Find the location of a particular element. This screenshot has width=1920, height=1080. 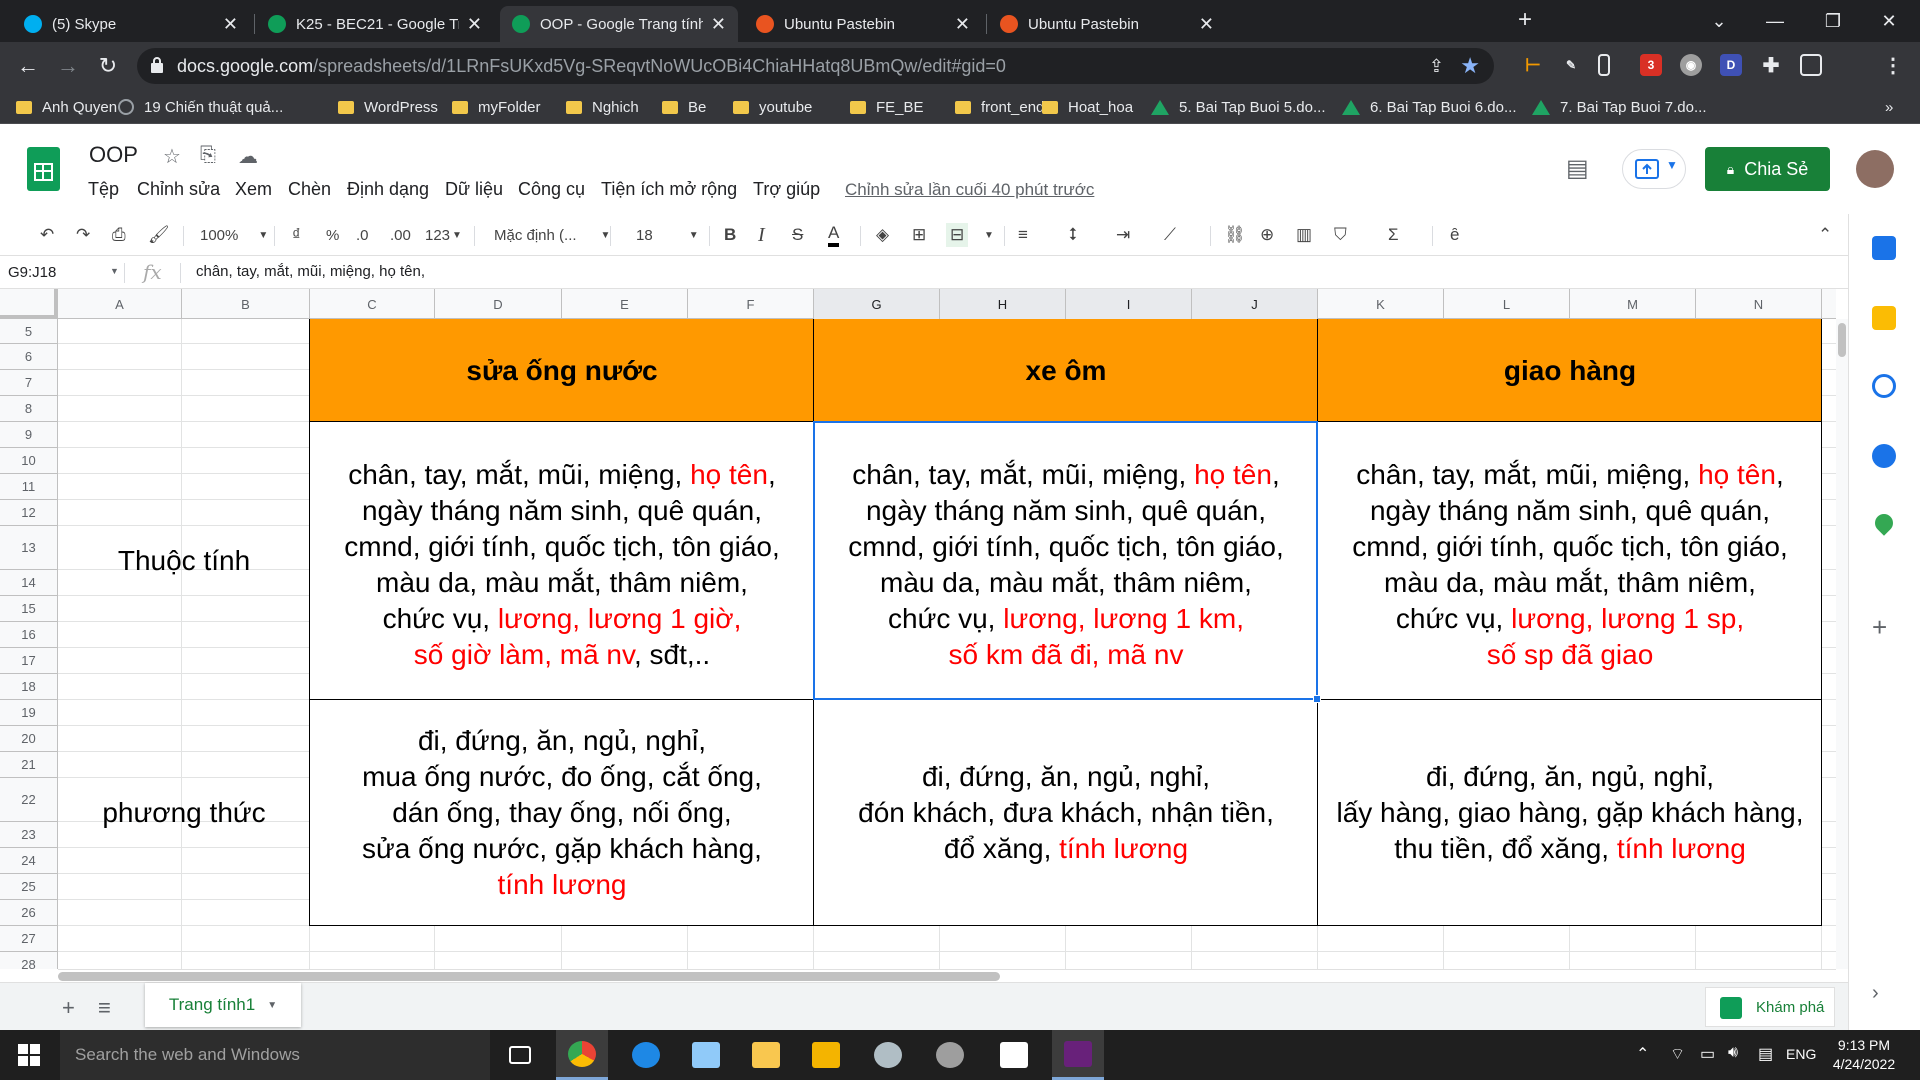

extension-icon: D is located at coordinates (1731, 65).